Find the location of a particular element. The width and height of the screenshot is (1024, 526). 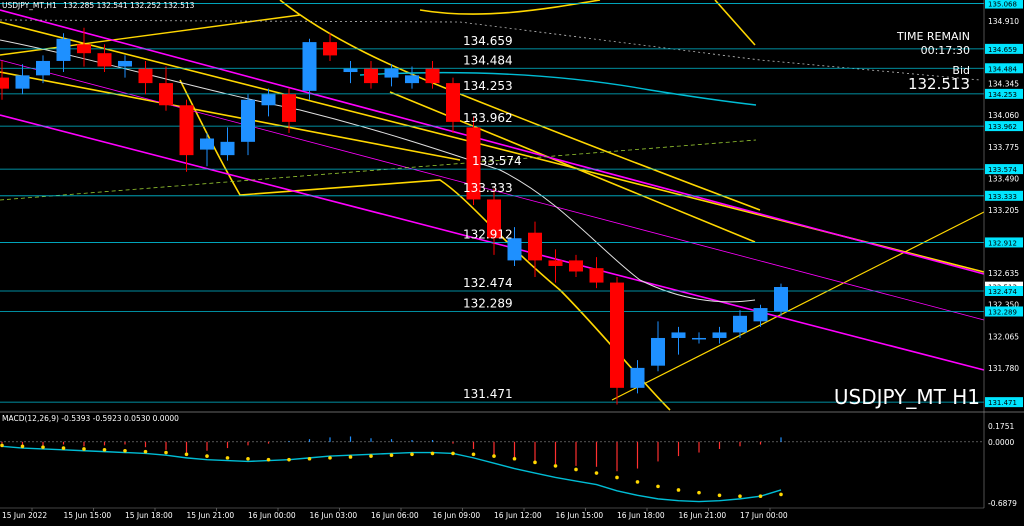

level-label: 134.253 is located at coordinates (488, 86).